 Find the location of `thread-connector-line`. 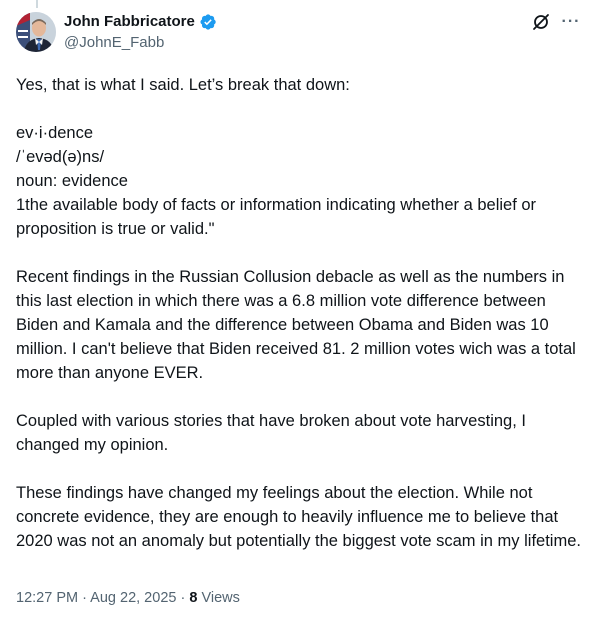

thread-connector-line is located at coordinates (37, 4).